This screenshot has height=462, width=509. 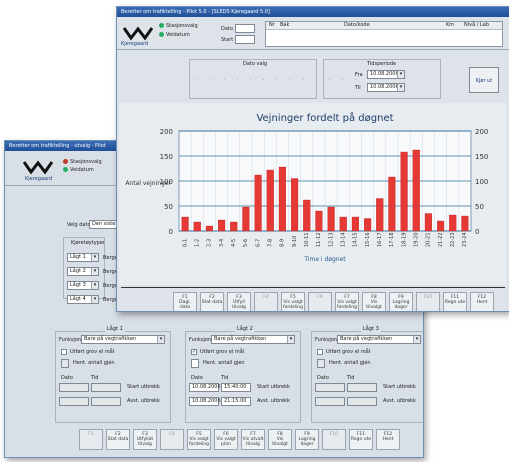 I want to click on time-input: 15:40:00, so click(x=236, y=387).